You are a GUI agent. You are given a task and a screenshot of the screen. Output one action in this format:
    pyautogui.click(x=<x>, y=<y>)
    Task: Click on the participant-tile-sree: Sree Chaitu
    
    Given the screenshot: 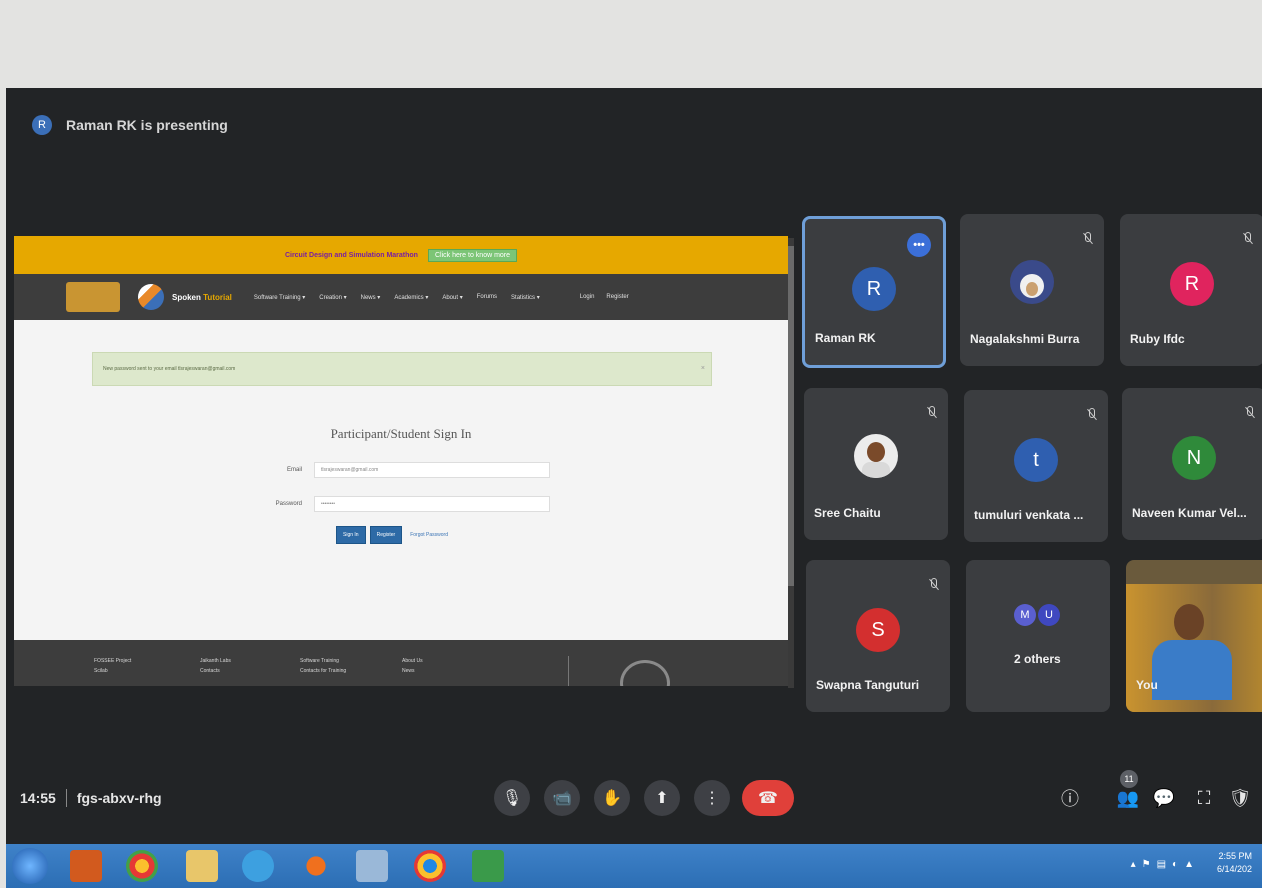 What is the action you would take?
    pyautogui.click(x=876, y=464)
    